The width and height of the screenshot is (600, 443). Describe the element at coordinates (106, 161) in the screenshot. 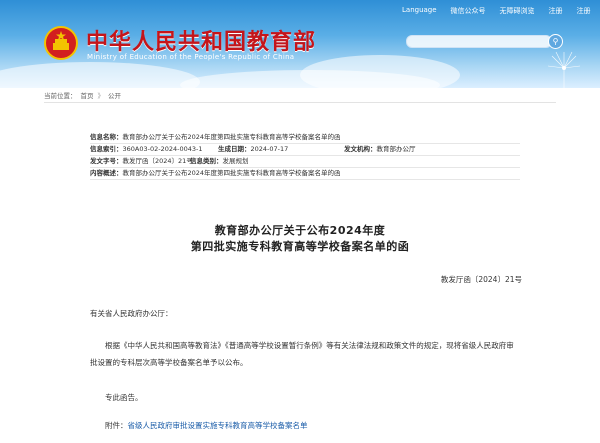

I see `meta-docno-label: 发文字号：` at that location.